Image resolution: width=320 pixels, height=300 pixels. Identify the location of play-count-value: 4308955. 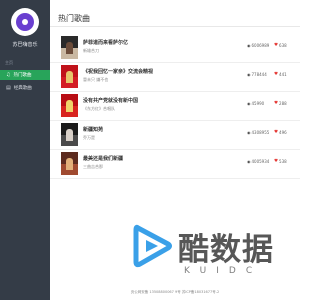
(260, 132).